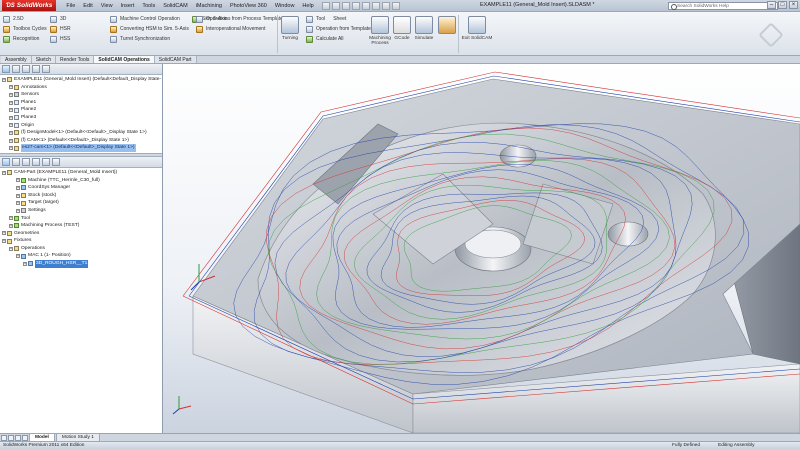  What do you see at coordinates (81, 88) in the screenshot?
I see `feature_tree-item: + Annotations` at bounding box center [81, 88].